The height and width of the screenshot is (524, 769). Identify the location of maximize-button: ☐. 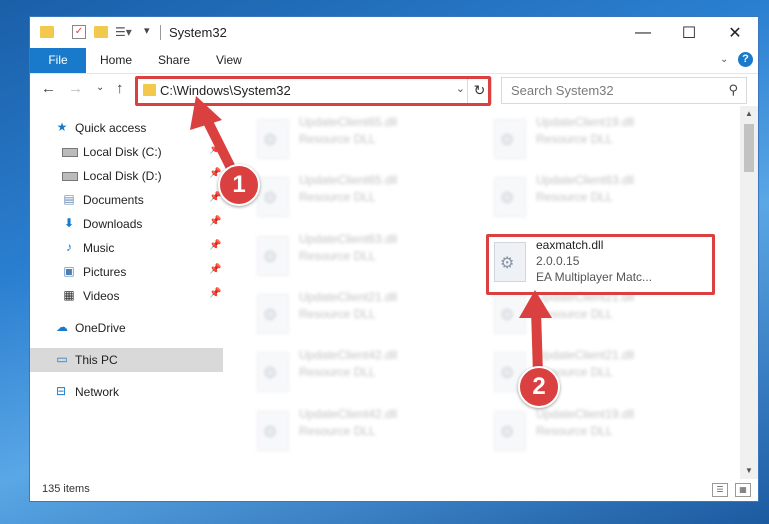
(689, 32).